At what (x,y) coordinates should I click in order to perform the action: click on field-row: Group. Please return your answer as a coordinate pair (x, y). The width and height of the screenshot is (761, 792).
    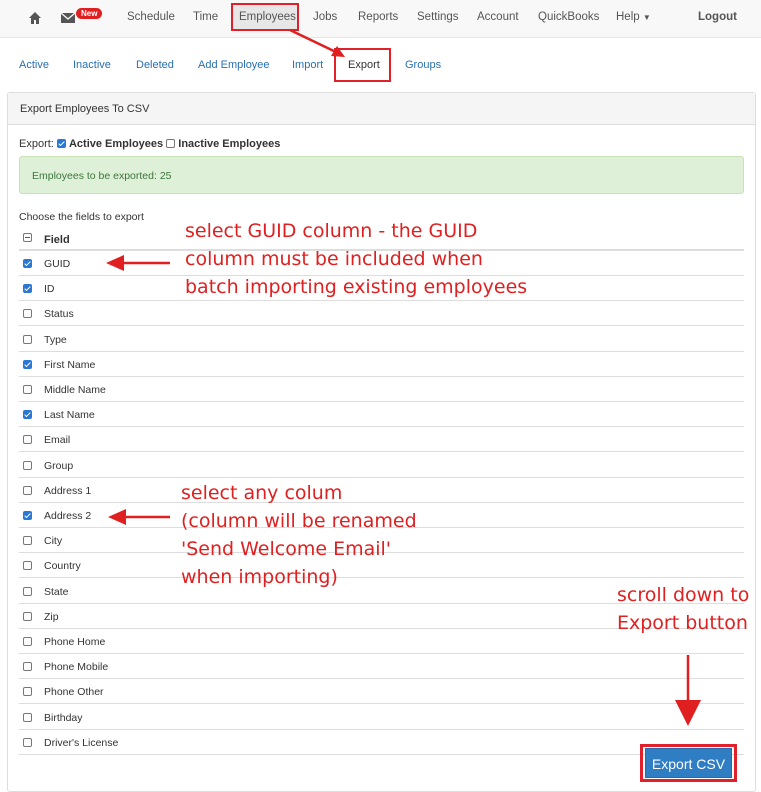
    Looking at the image, I should click on (381, 465).